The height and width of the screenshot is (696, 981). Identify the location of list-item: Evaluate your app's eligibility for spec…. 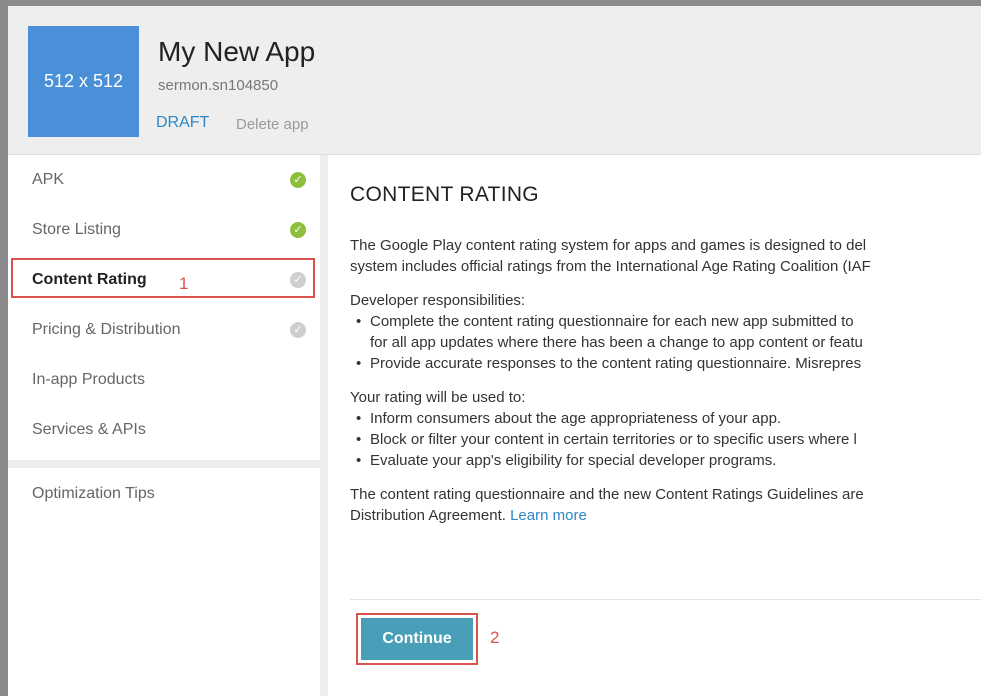
(668, 460).